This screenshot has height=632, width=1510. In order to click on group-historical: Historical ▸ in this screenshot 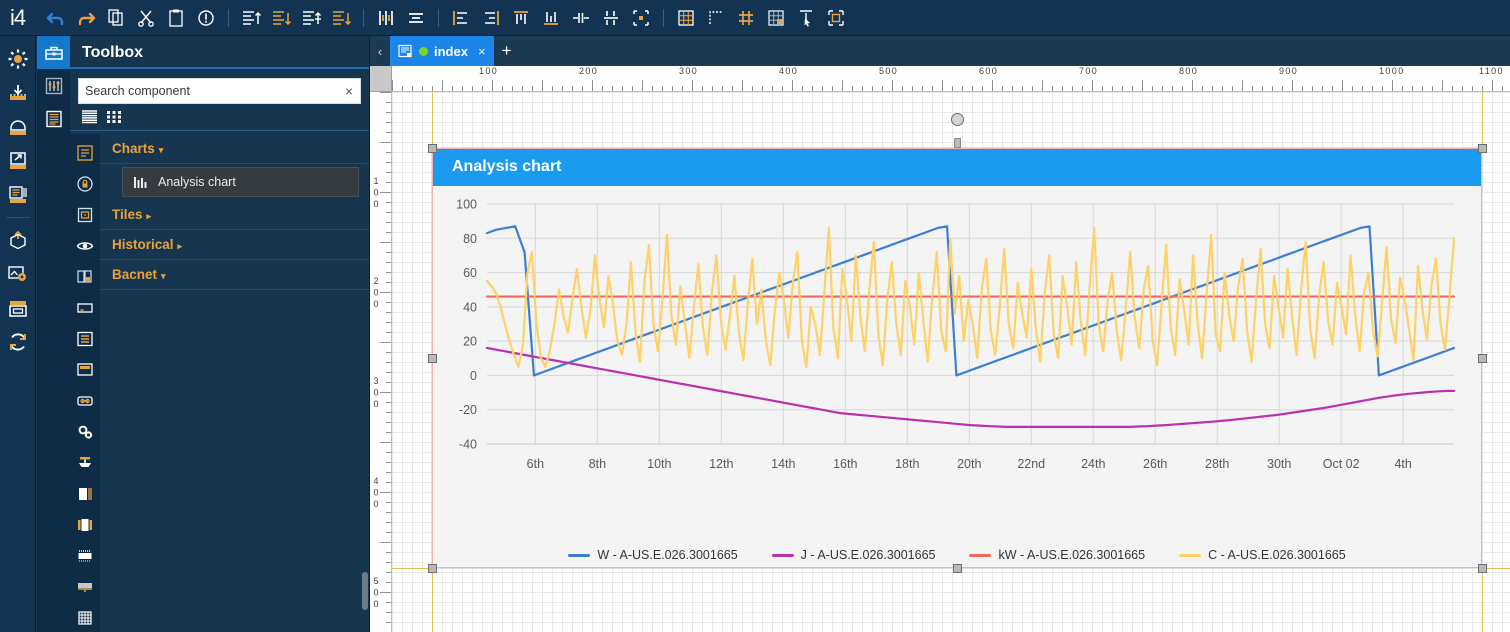, I will do `click(234, 245)`.